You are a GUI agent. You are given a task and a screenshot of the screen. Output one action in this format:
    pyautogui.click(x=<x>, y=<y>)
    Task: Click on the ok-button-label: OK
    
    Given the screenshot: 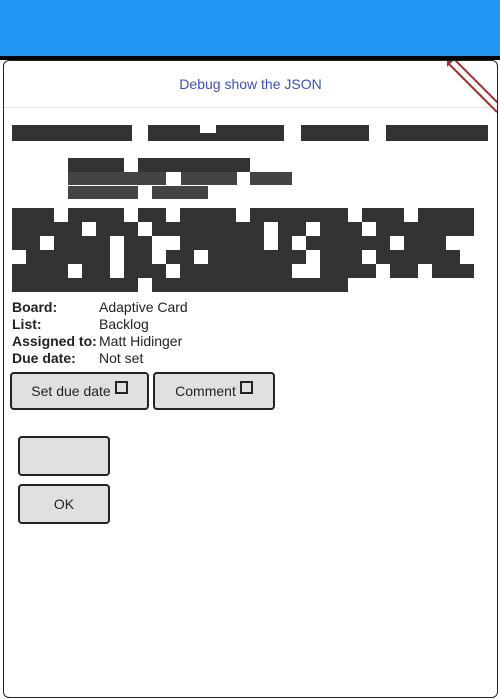 What is the action you would take?
    pyautogui.click(x=64, y=504)
    